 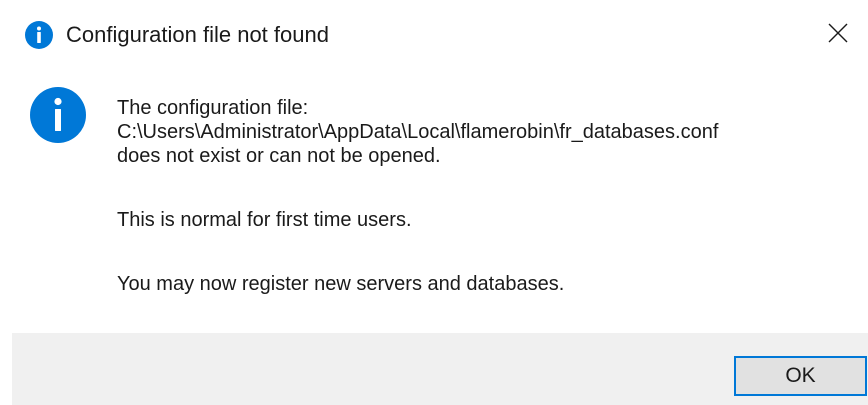 What do you see at coordinates (264, 220) in the screenshot?
I see `message-line: This is normal for first time users.` at bounding box center [264, 220].